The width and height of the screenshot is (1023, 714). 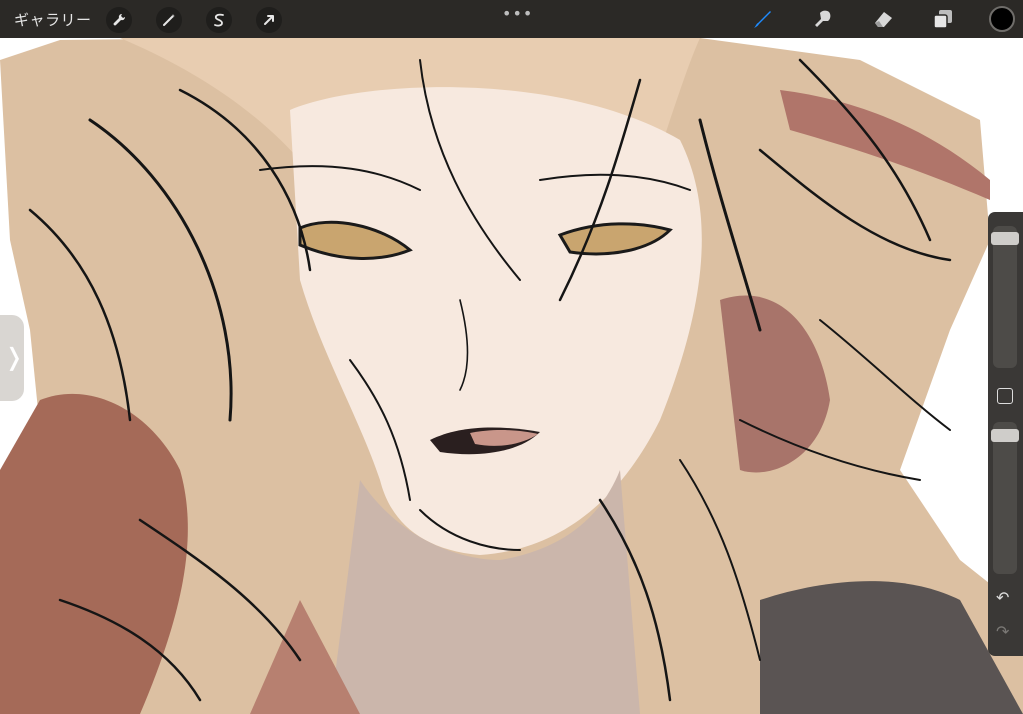 I want to click on brush-size-thumb, so click(x=1005, y=239).